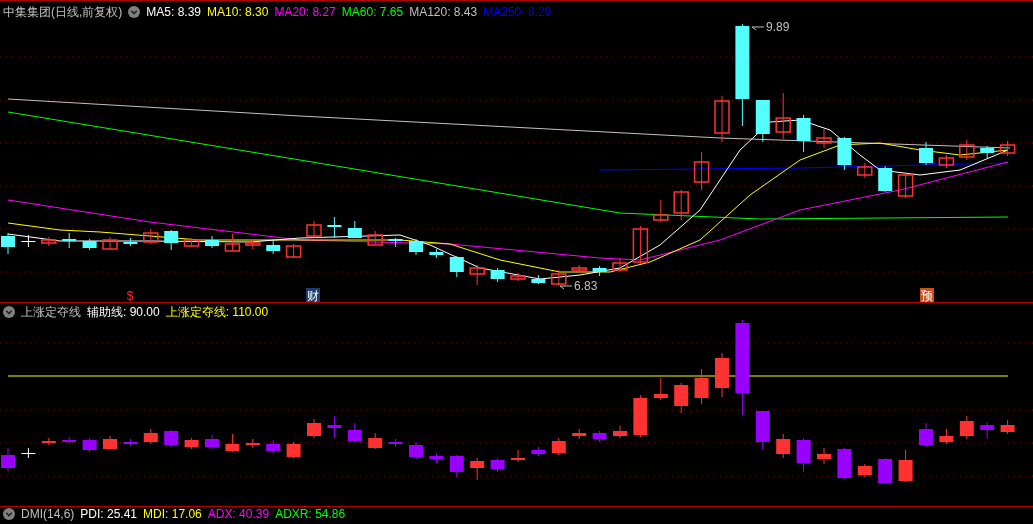 The image size is (1033, 524). Describe the element at coordinates (517, 12) in the screenshot. I see `indicator-value: MA250: 8.29` at that location.